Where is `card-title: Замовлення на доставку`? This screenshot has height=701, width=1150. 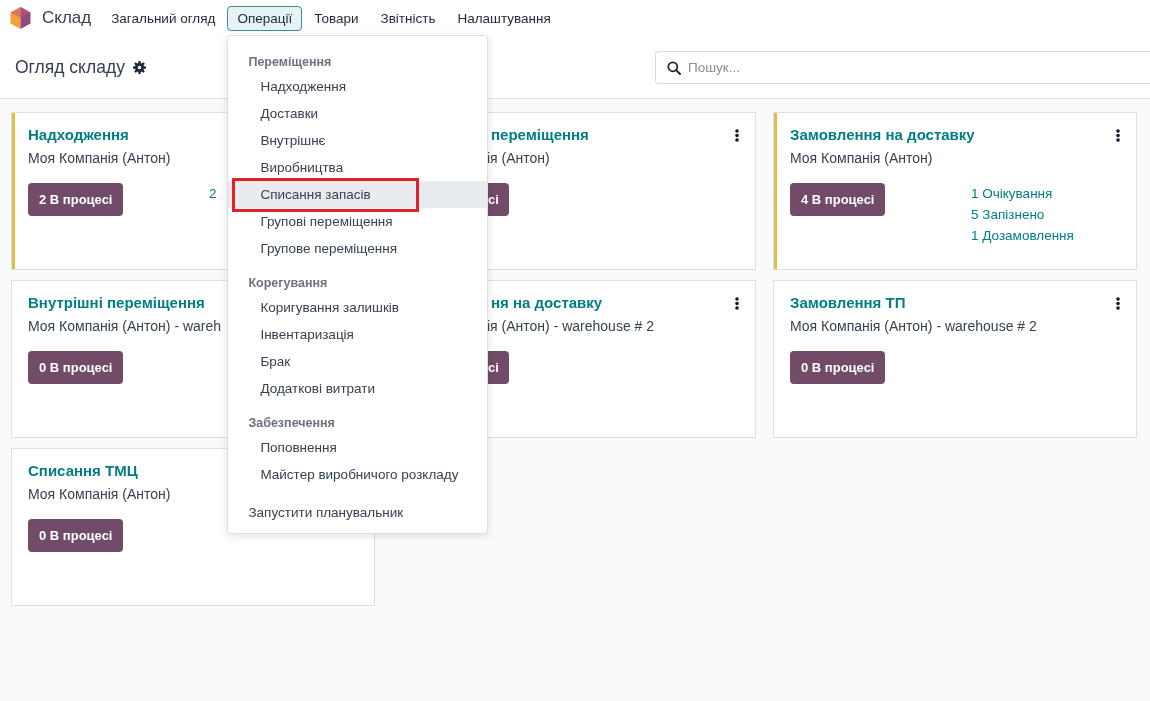
card-title: Замовлення на доставку is located at coordinates (882, 135).